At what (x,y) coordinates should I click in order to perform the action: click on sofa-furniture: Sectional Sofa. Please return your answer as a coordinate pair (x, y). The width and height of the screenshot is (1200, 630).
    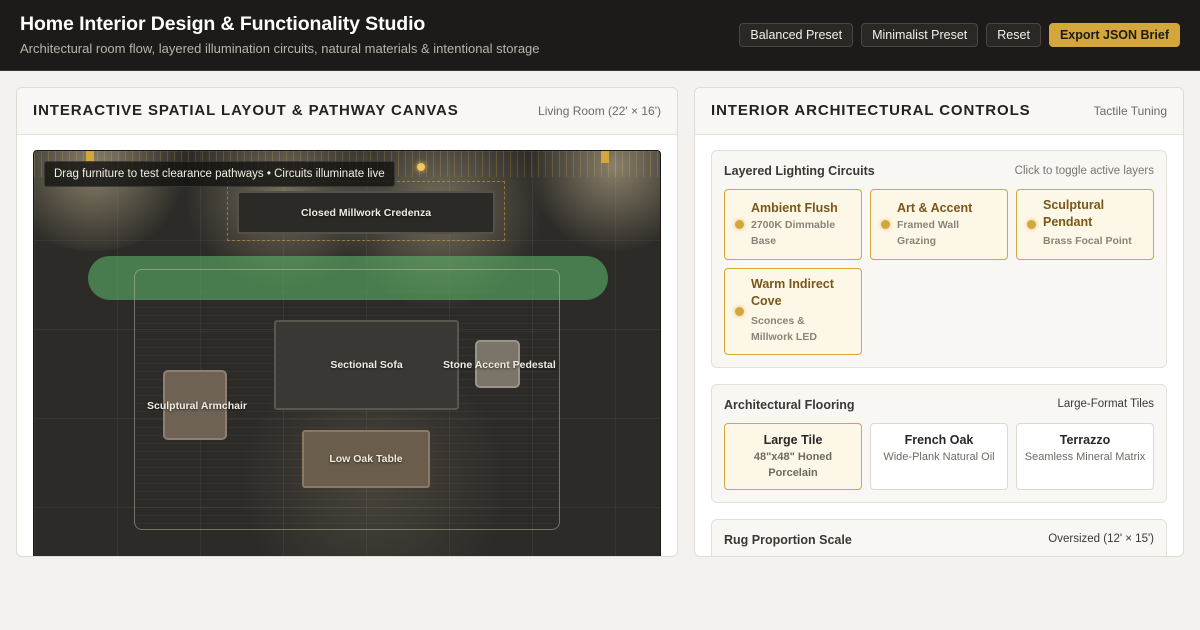
    Looking at the image, I should click on (366, 365).